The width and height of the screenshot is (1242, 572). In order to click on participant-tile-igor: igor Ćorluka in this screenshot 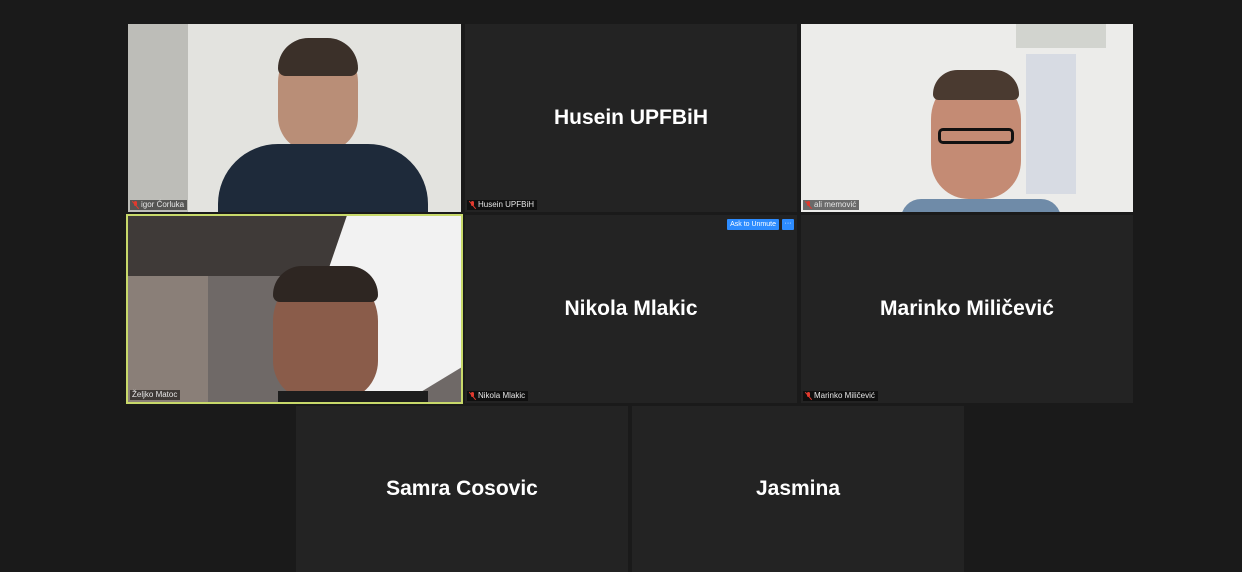, I will do `click(294, 118)`.